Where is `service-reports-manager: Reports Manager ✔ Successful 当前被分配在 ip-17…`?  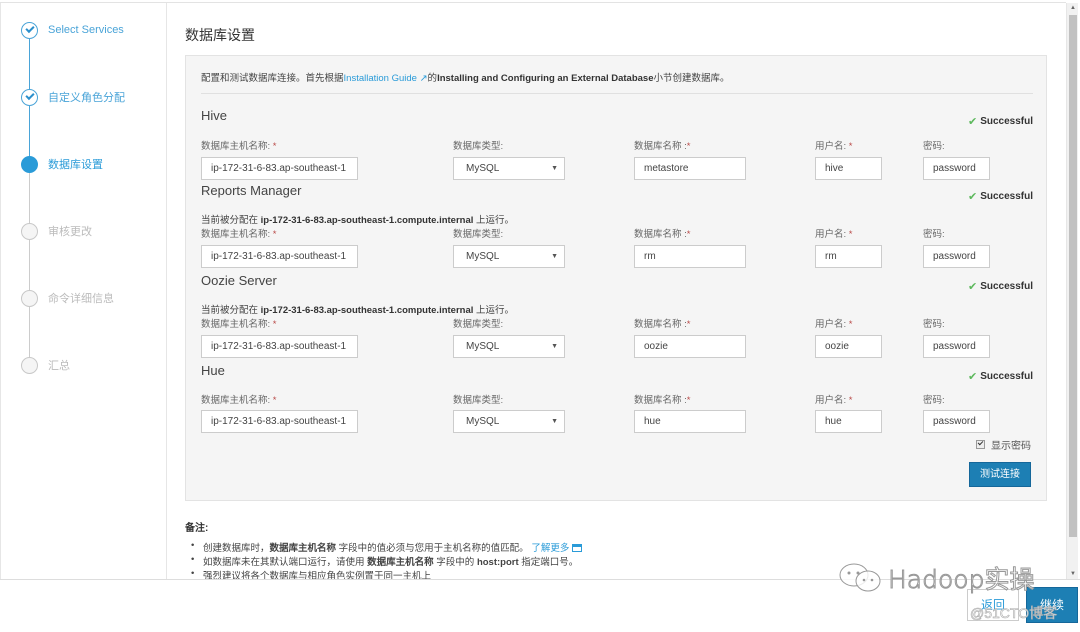 service-reports-manager: Reports Manager ✔ Successful 当前被分配在 ip-17… is located at coordinates (617, 228).